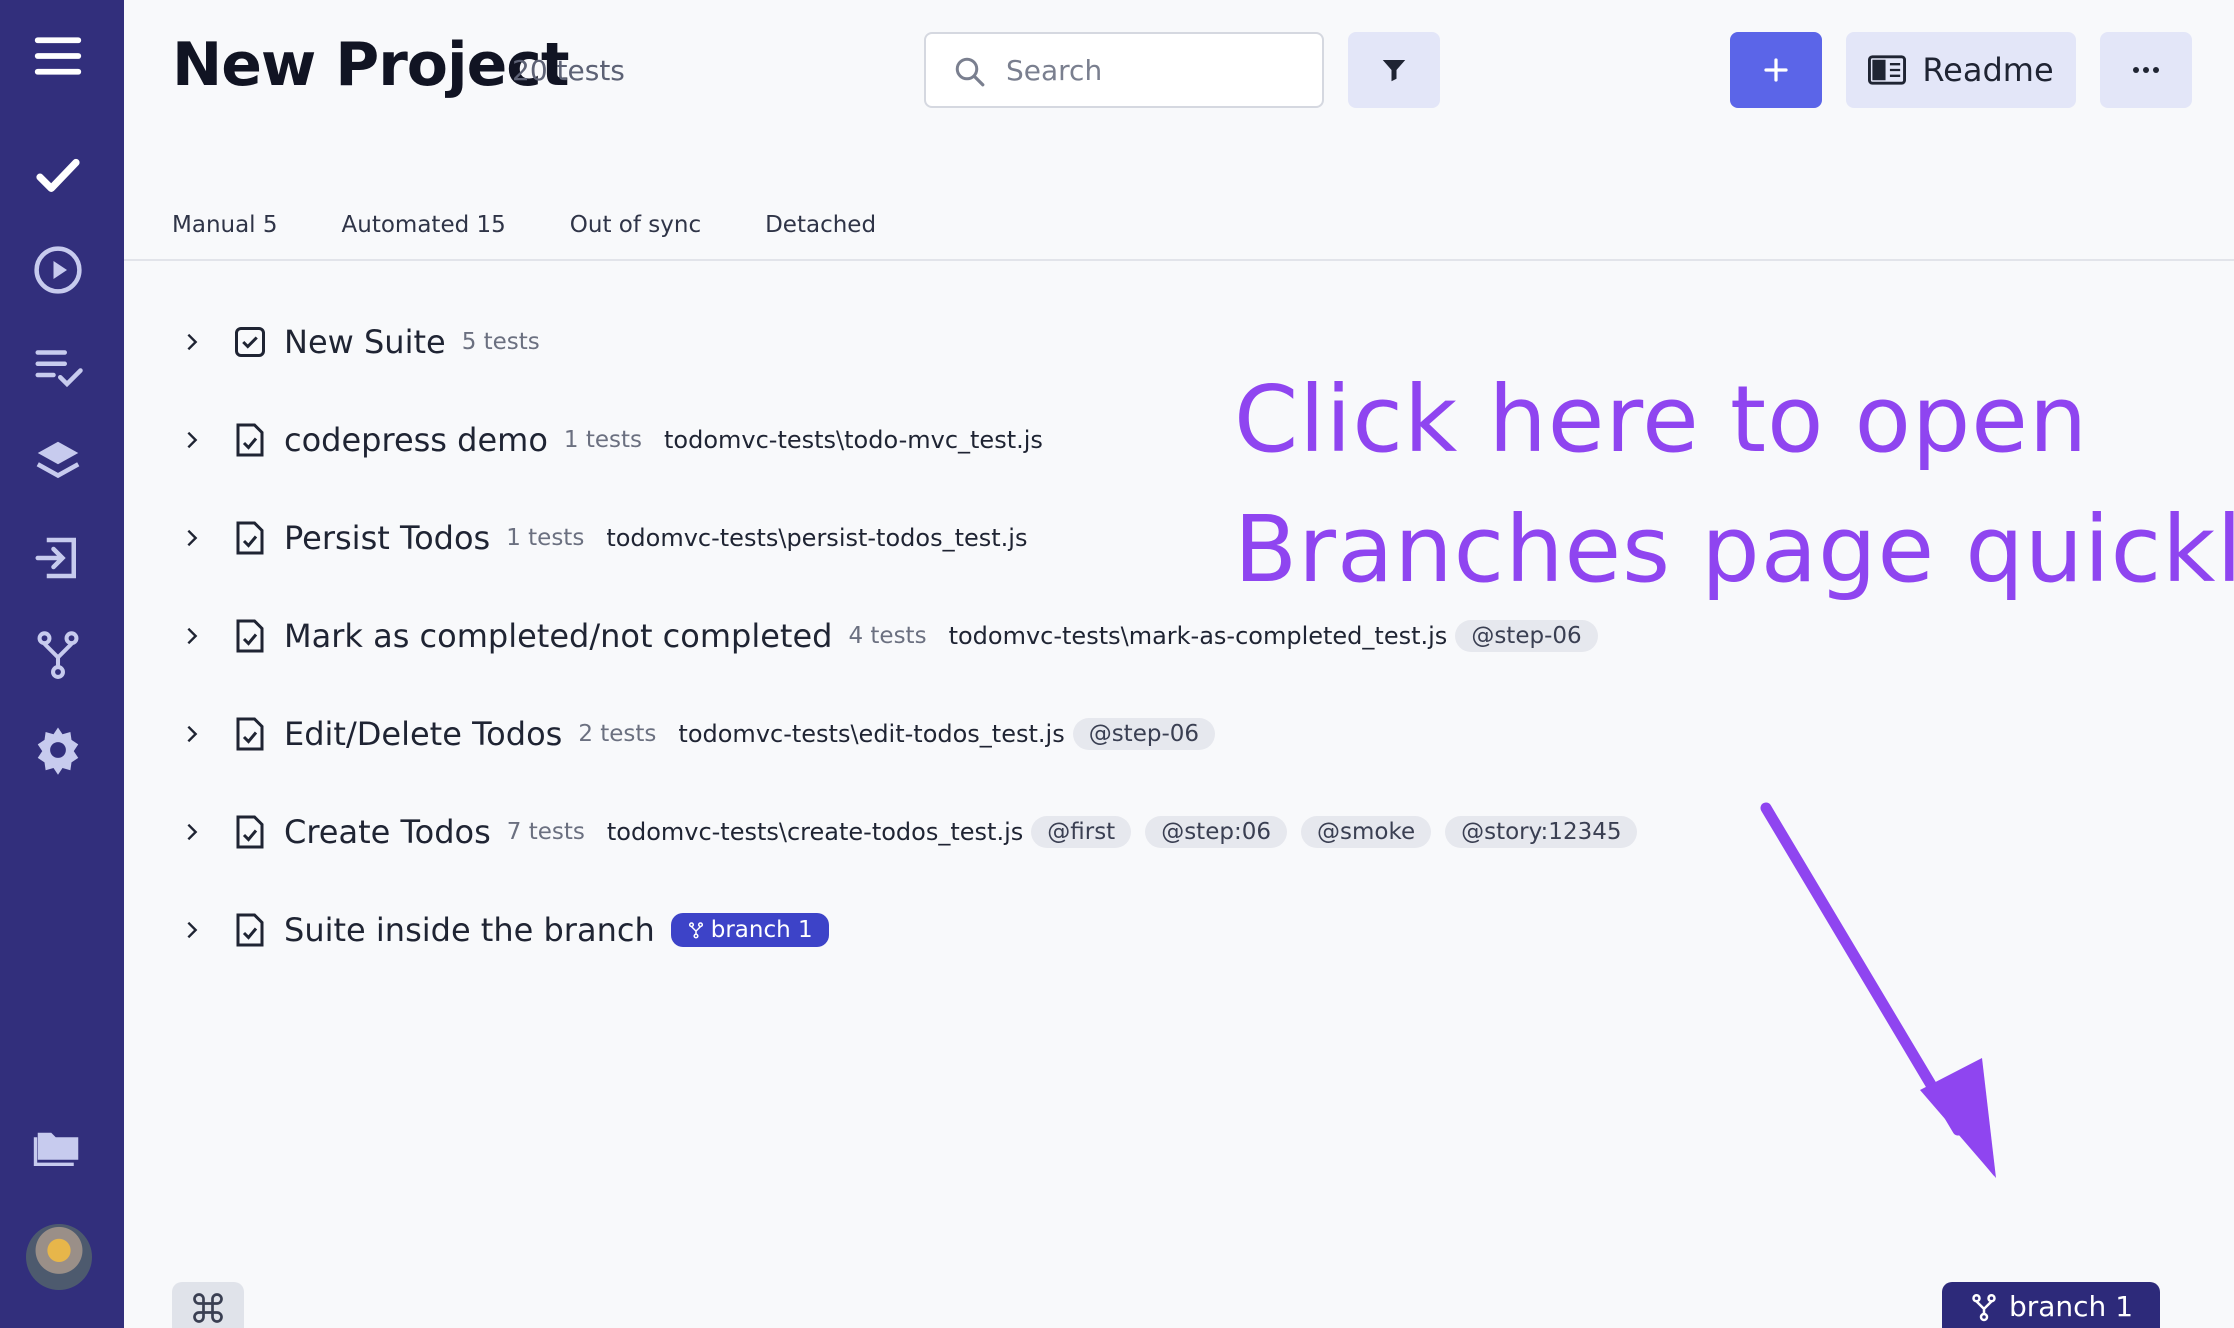 The height and width of the screenshot is (1328, 2234). What do you see at coordinates (970, 72) in the screenshot?
I see `search-icon` at bounding box center [970, 72].